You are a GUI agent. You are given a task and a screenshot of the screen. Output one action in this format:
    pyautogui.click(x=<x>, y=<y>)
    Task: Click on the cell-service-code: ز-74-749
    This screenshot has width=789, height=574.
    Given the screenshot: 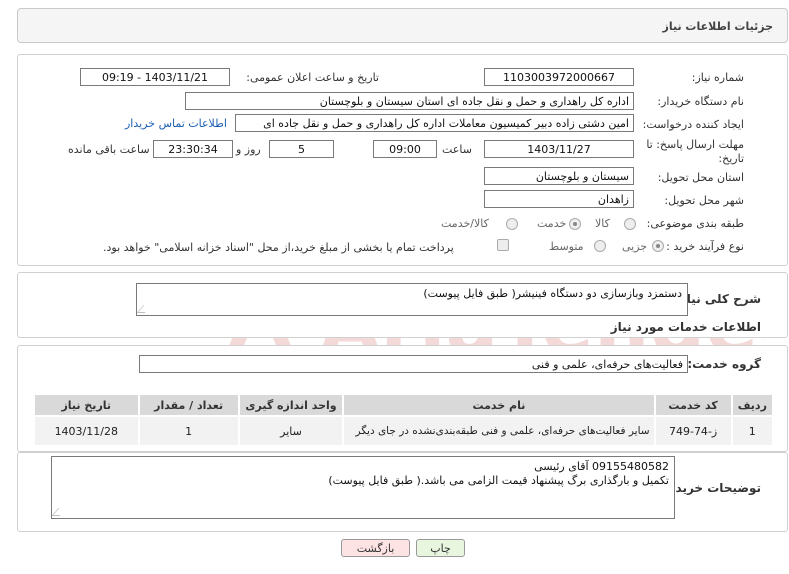 What is the action you would take?
    pyautogui.click(x=693, y=431)
    